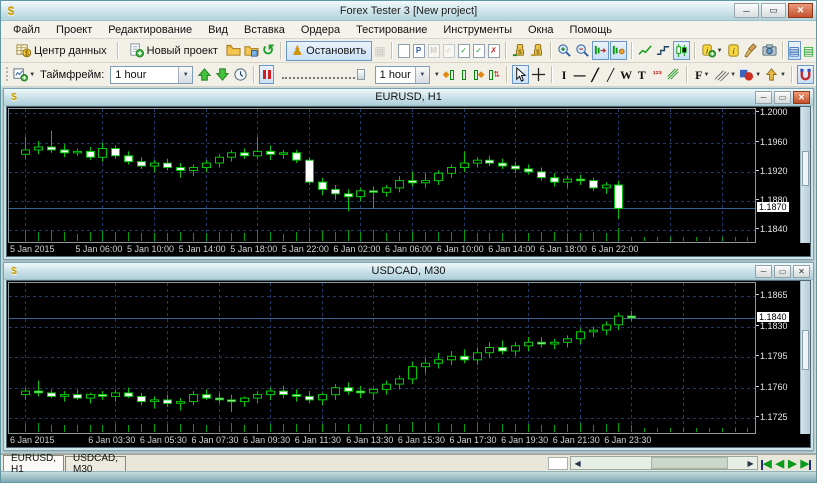 The height and width of the screenshot is (483, 817). What do you see at coordinates (702, 74) in the screenshot?
I see `fibo-group-icon: F ▼` at bounding box center [702, 74].